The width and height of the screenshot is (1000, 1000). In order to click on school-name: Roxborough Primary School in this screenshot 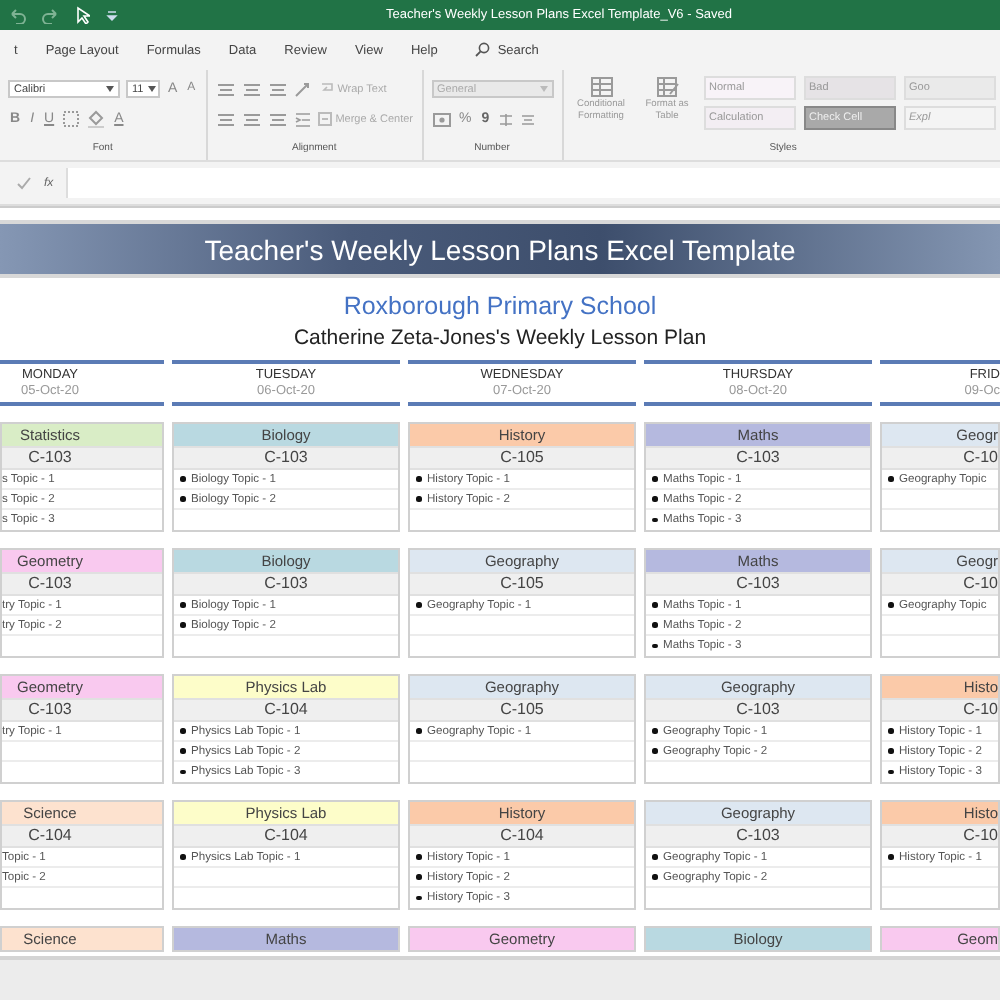, I will do `click(500, 306)`.